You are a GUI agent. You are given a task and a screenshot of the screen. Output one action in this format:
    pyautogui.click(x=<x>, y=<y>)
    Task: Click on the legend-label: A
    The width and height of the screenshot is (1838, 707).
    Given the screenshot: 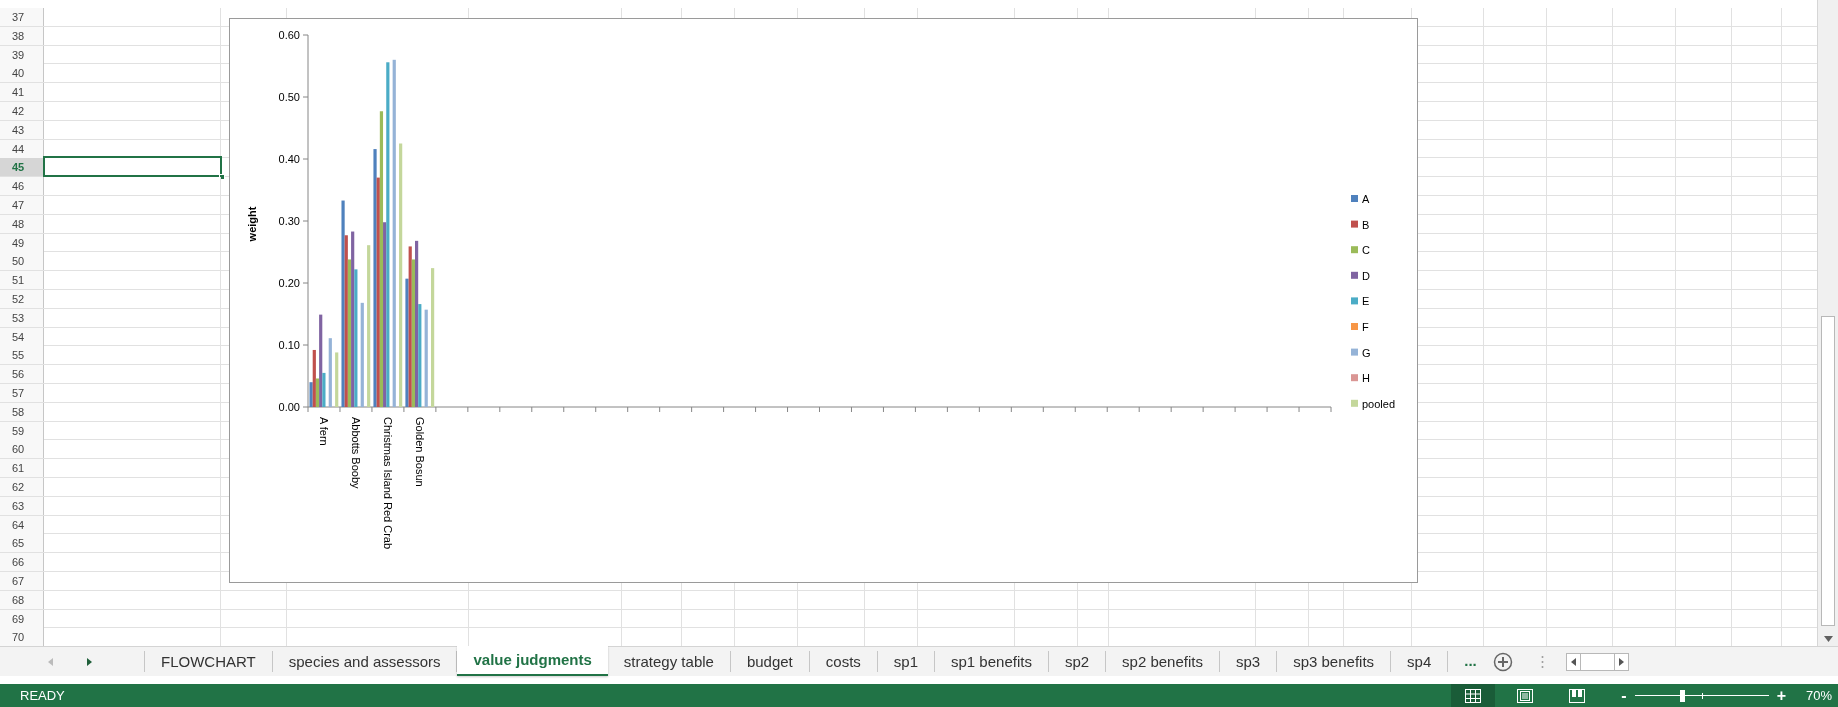 What is the action you would take?
    pyautogui.click(x=1366, y=199)
    